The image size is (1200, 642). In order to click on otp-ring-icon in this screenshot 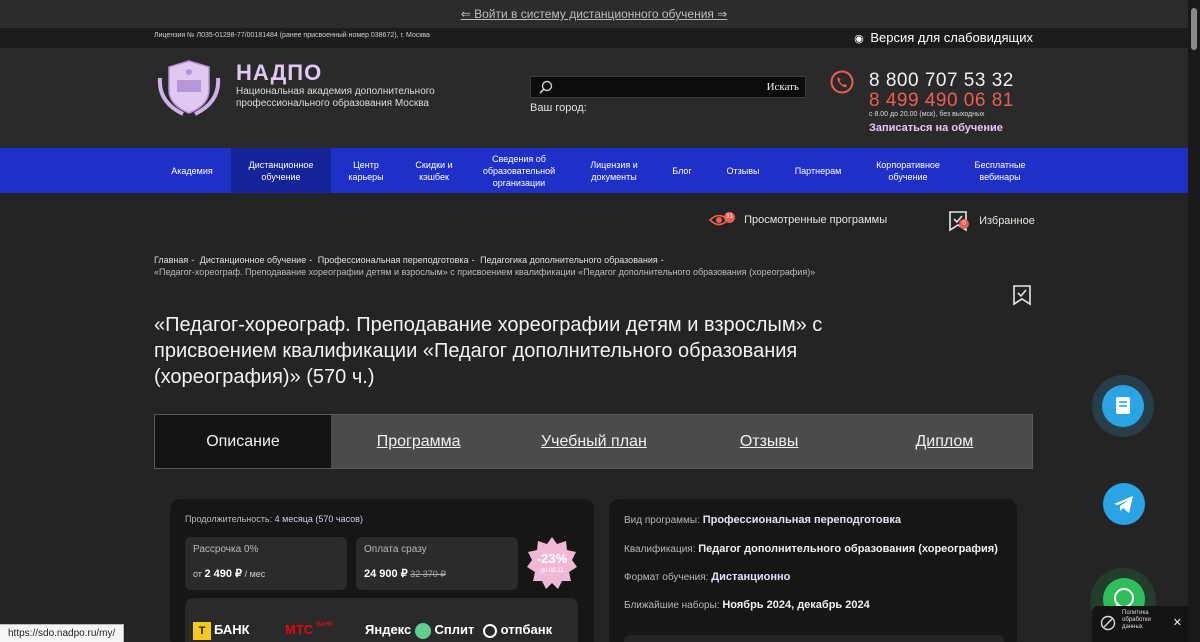, I will do `click(490, 630)`.